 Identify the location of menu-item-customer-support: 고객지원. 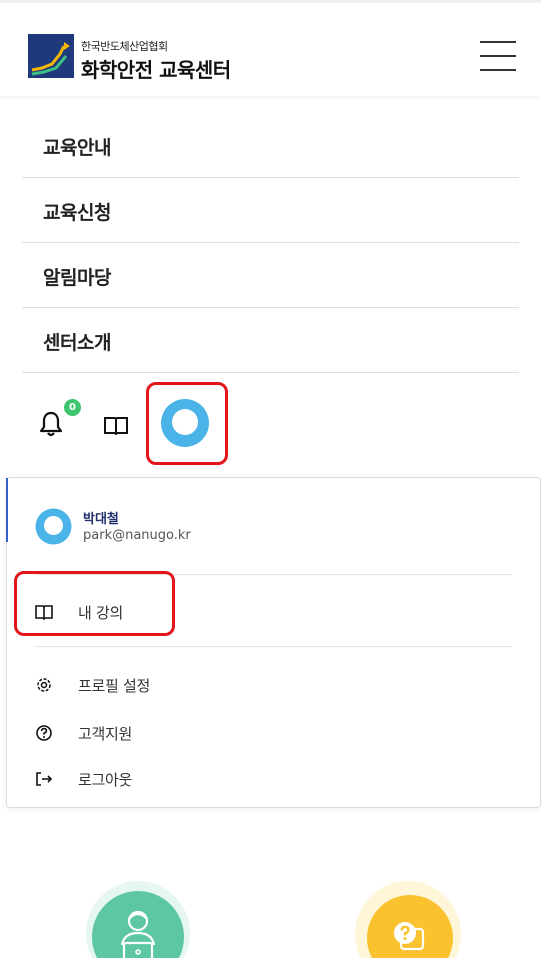
(267, 733).